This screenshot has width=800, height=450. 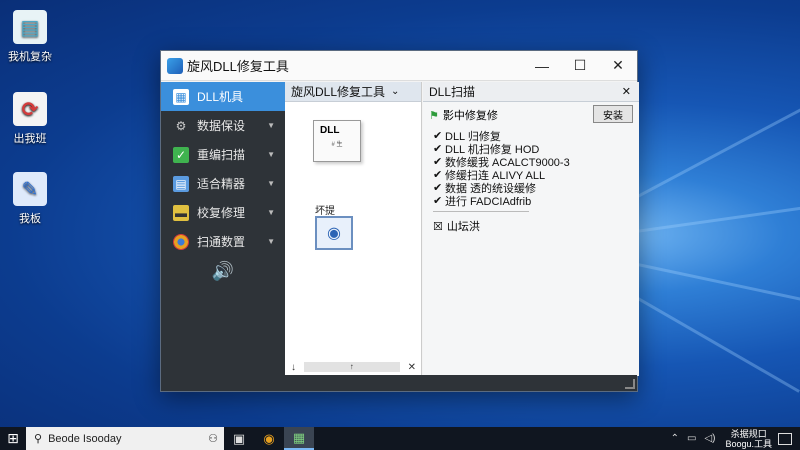 What do you see at coordinates (181, 241) in the screenshot?
I see `chrome-icon` at bounding box center [181, 241].